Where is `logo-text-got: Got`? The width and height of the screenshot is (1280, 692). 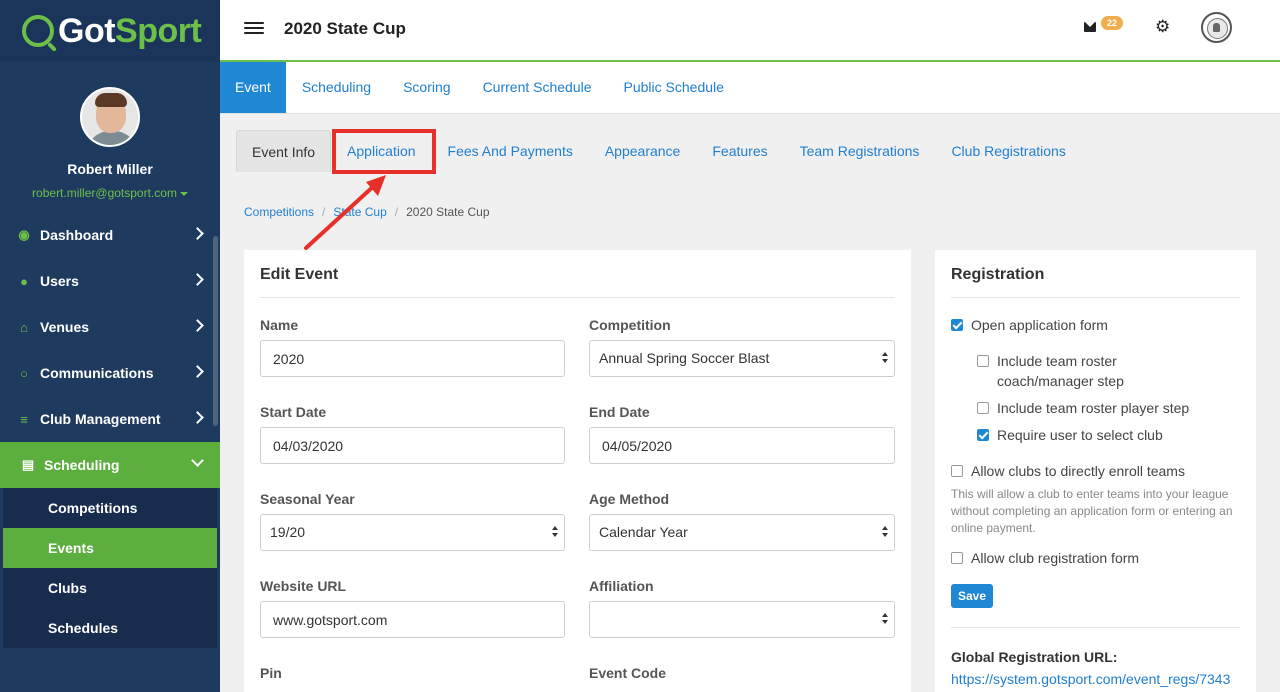
logo-text-got: Got is located at coordinates (87, 30).